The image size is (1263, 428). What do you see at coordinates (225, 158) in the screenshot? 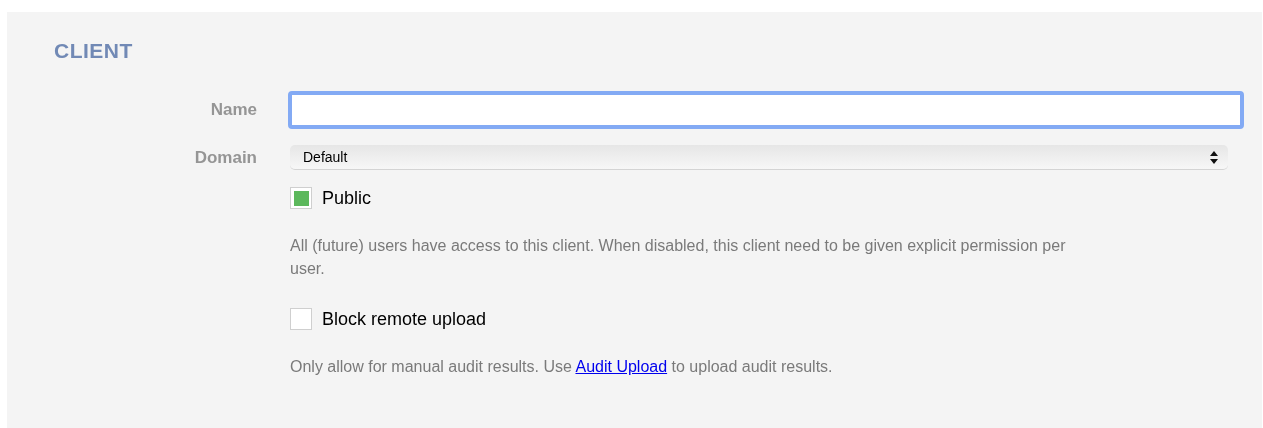
I see `field-label: Domain` at bounding box center [225, 158].